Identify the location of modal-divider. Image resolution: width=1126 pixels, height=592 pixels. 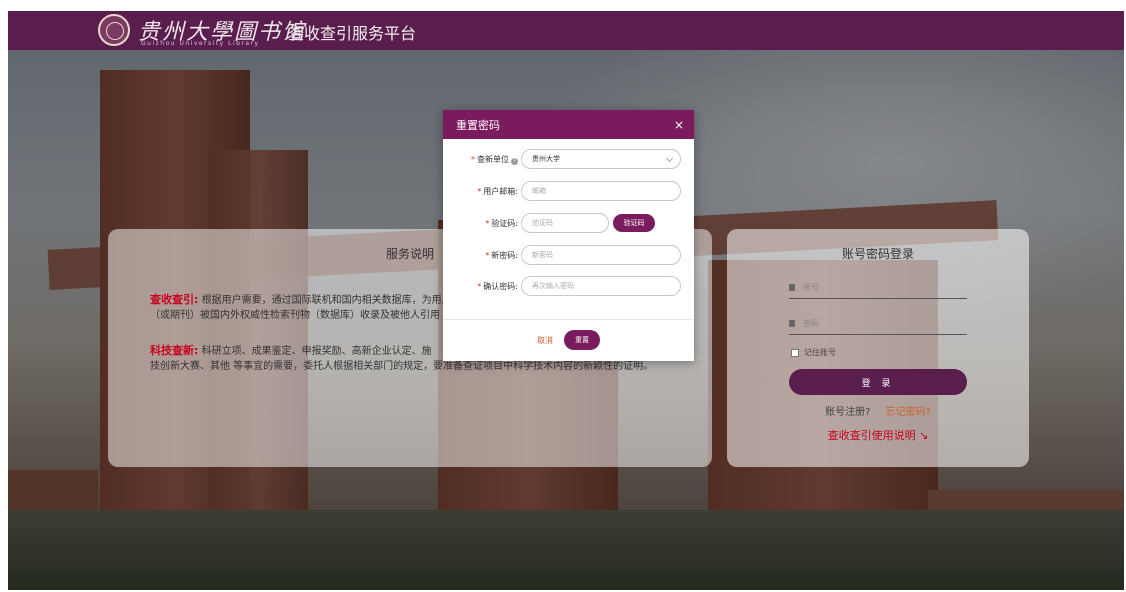
(568, 319).